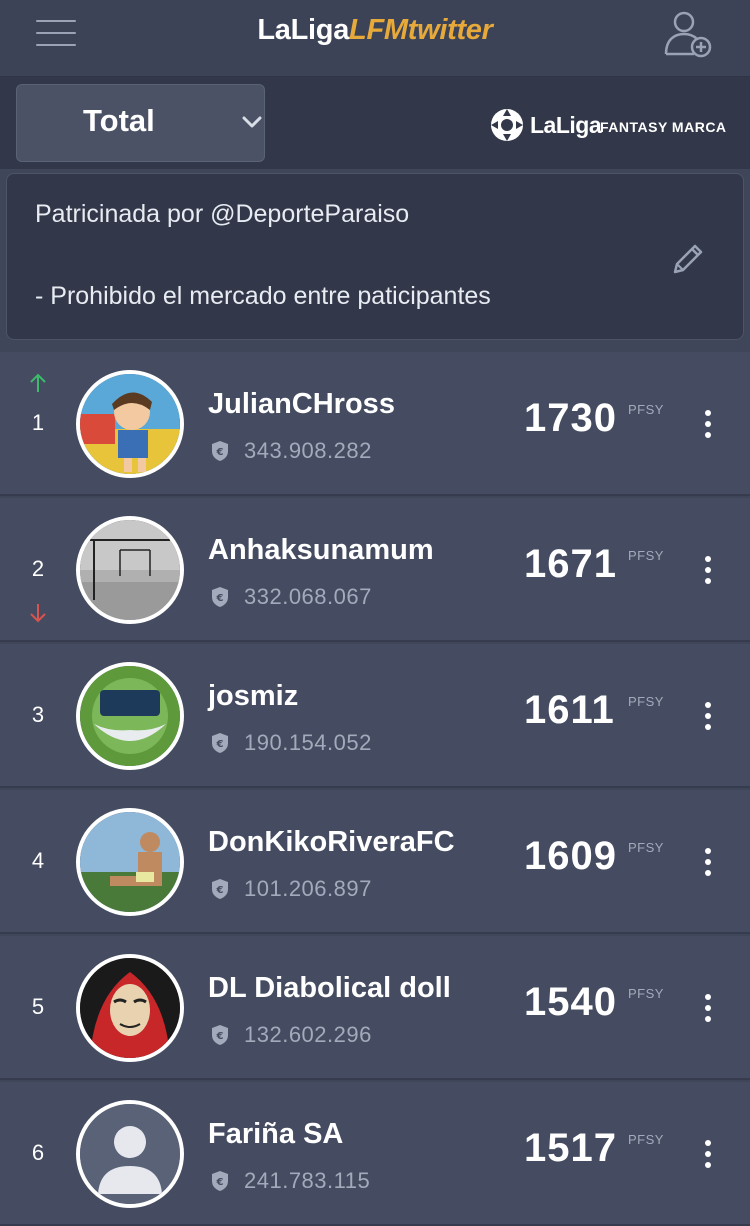 Image resolution: width=750 pixels, height=1226 pixels. I want to click on points: 1671, so click(570, 564).